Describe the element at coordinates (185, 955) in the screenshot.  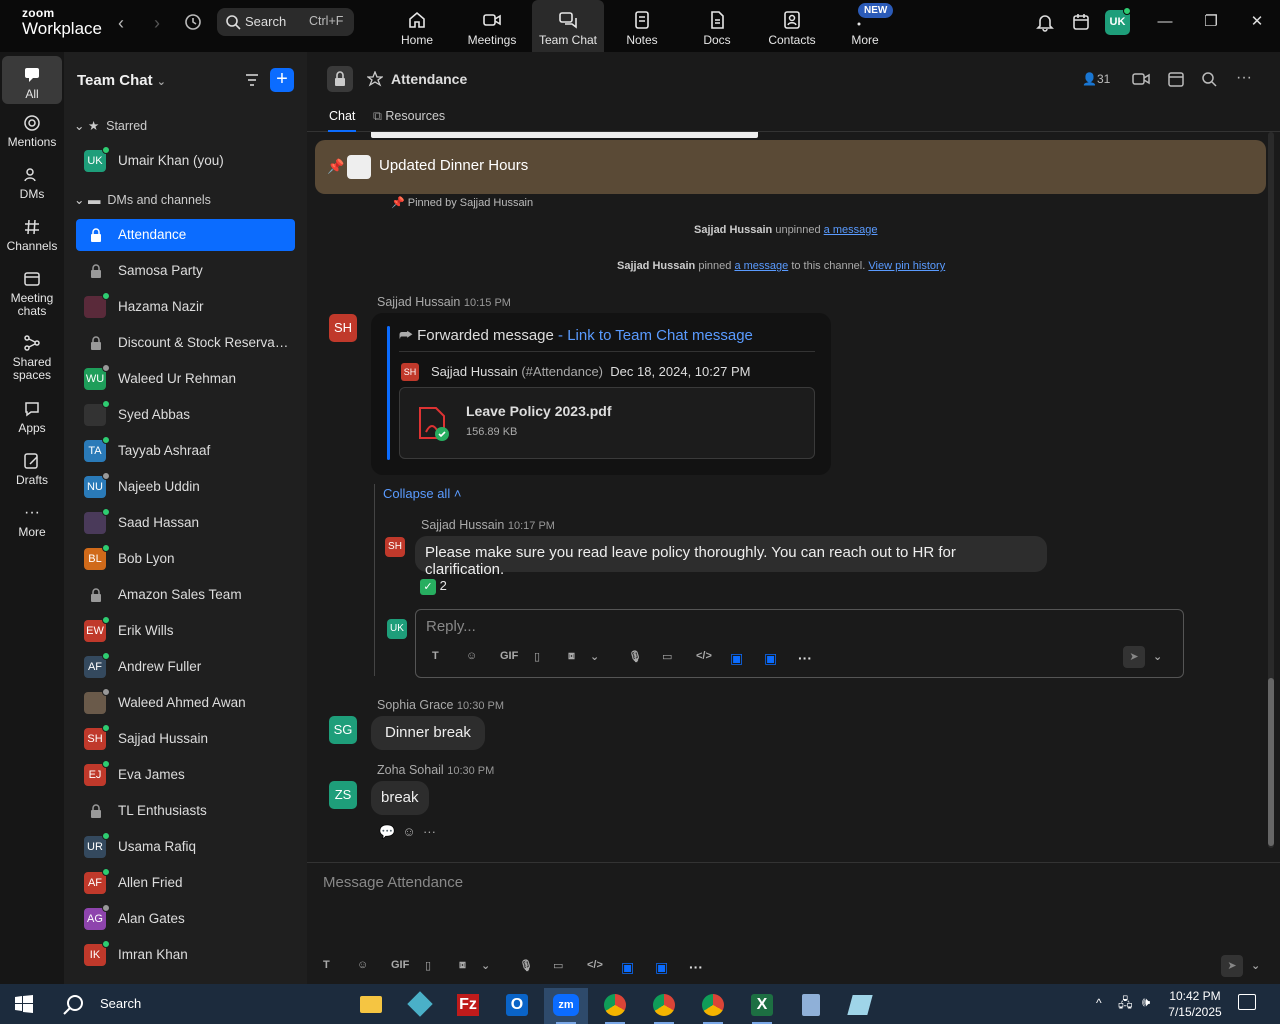
I see `list-item: IK Imran Khan` at that location.